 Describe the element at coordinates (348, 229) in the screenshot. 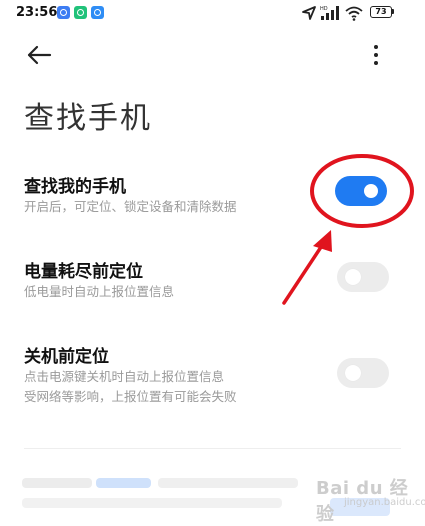

I see `annotation-overlay` at that location.